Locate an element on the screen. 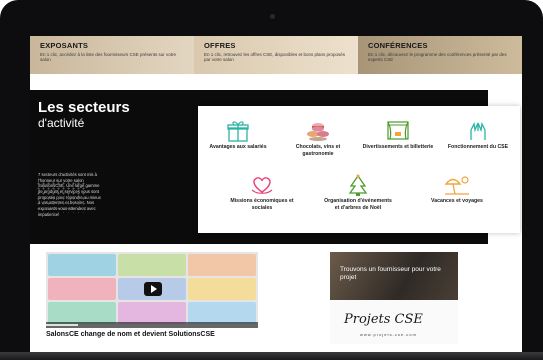 Image resolution: width=543 pixels, height=360 pixels. webcam-icon is located at coordinates (272, 16).